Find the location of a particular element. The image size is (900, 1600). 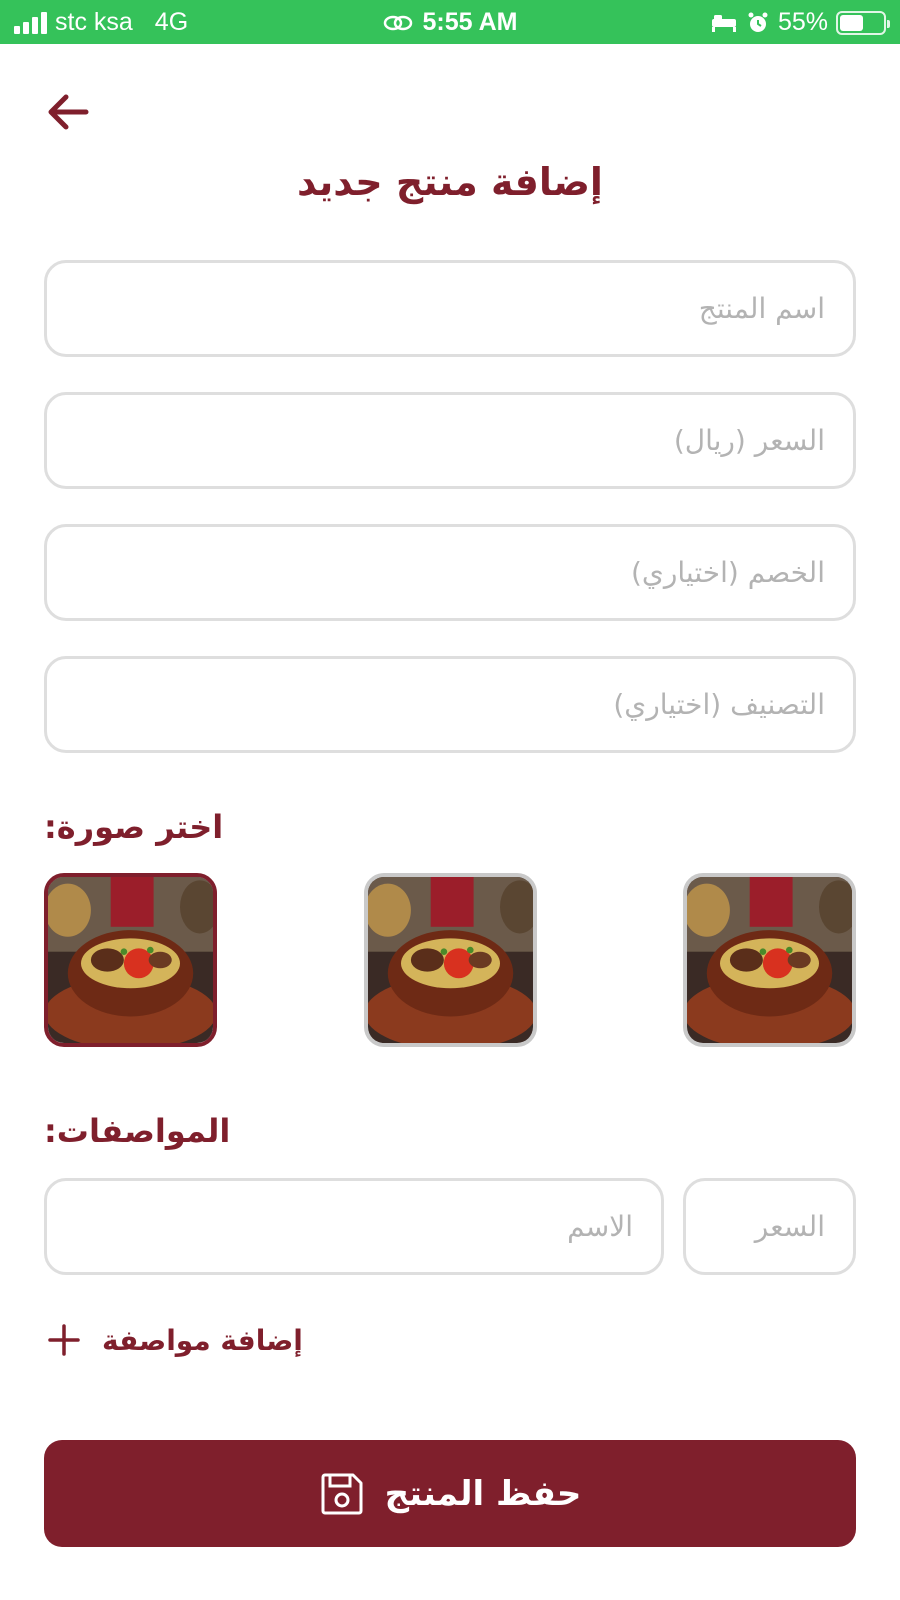

discount-field is located at coordinates (450, 572).